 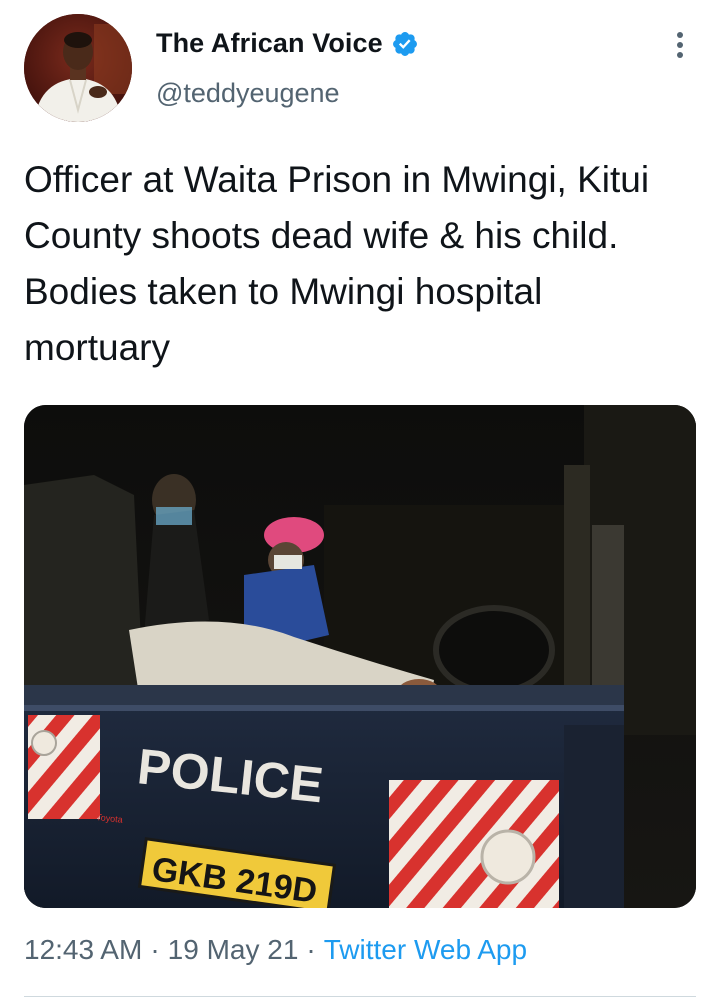 I want to click on tweet-date: 19 May 21, so click(x=233, y=950).